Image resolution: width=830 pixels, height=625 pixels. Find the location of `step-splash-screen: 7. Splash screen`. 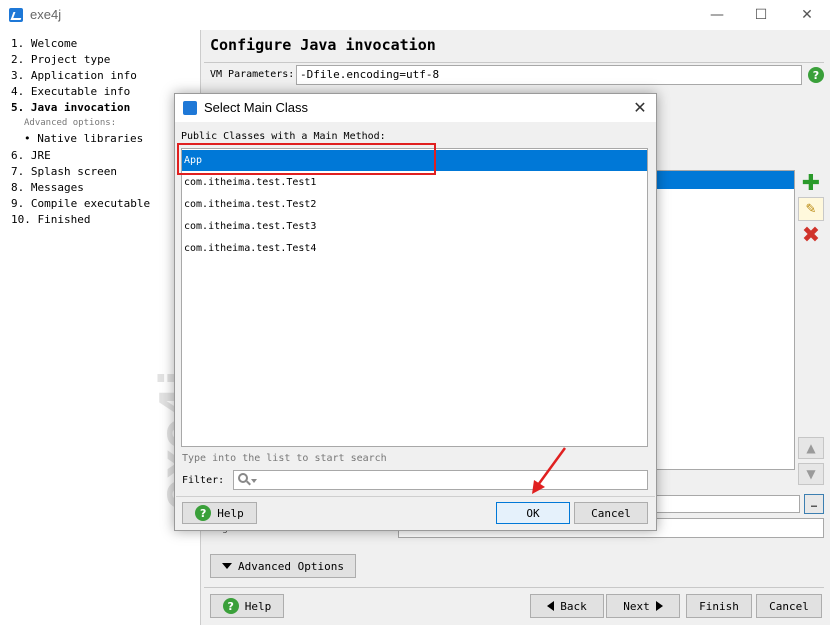

step-splash-screen: 7. Splash screen is located at coordinates (64, 171).